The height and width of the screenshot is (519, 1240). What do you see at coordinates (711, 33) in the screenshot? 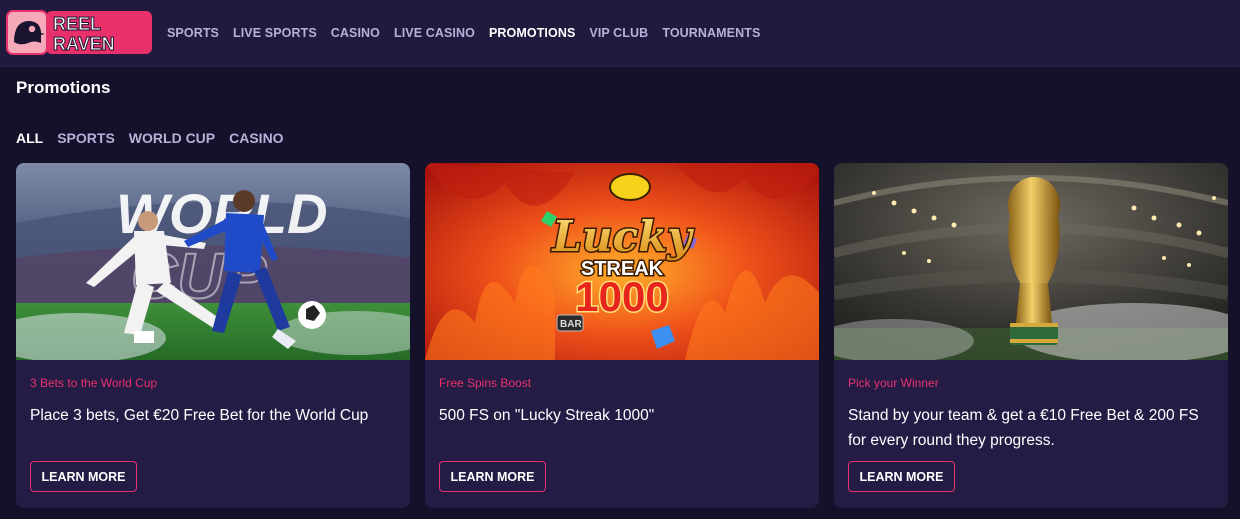
I see `nav-item-tournaments: TOURNAMENTS` at bounding box center [711, 33].